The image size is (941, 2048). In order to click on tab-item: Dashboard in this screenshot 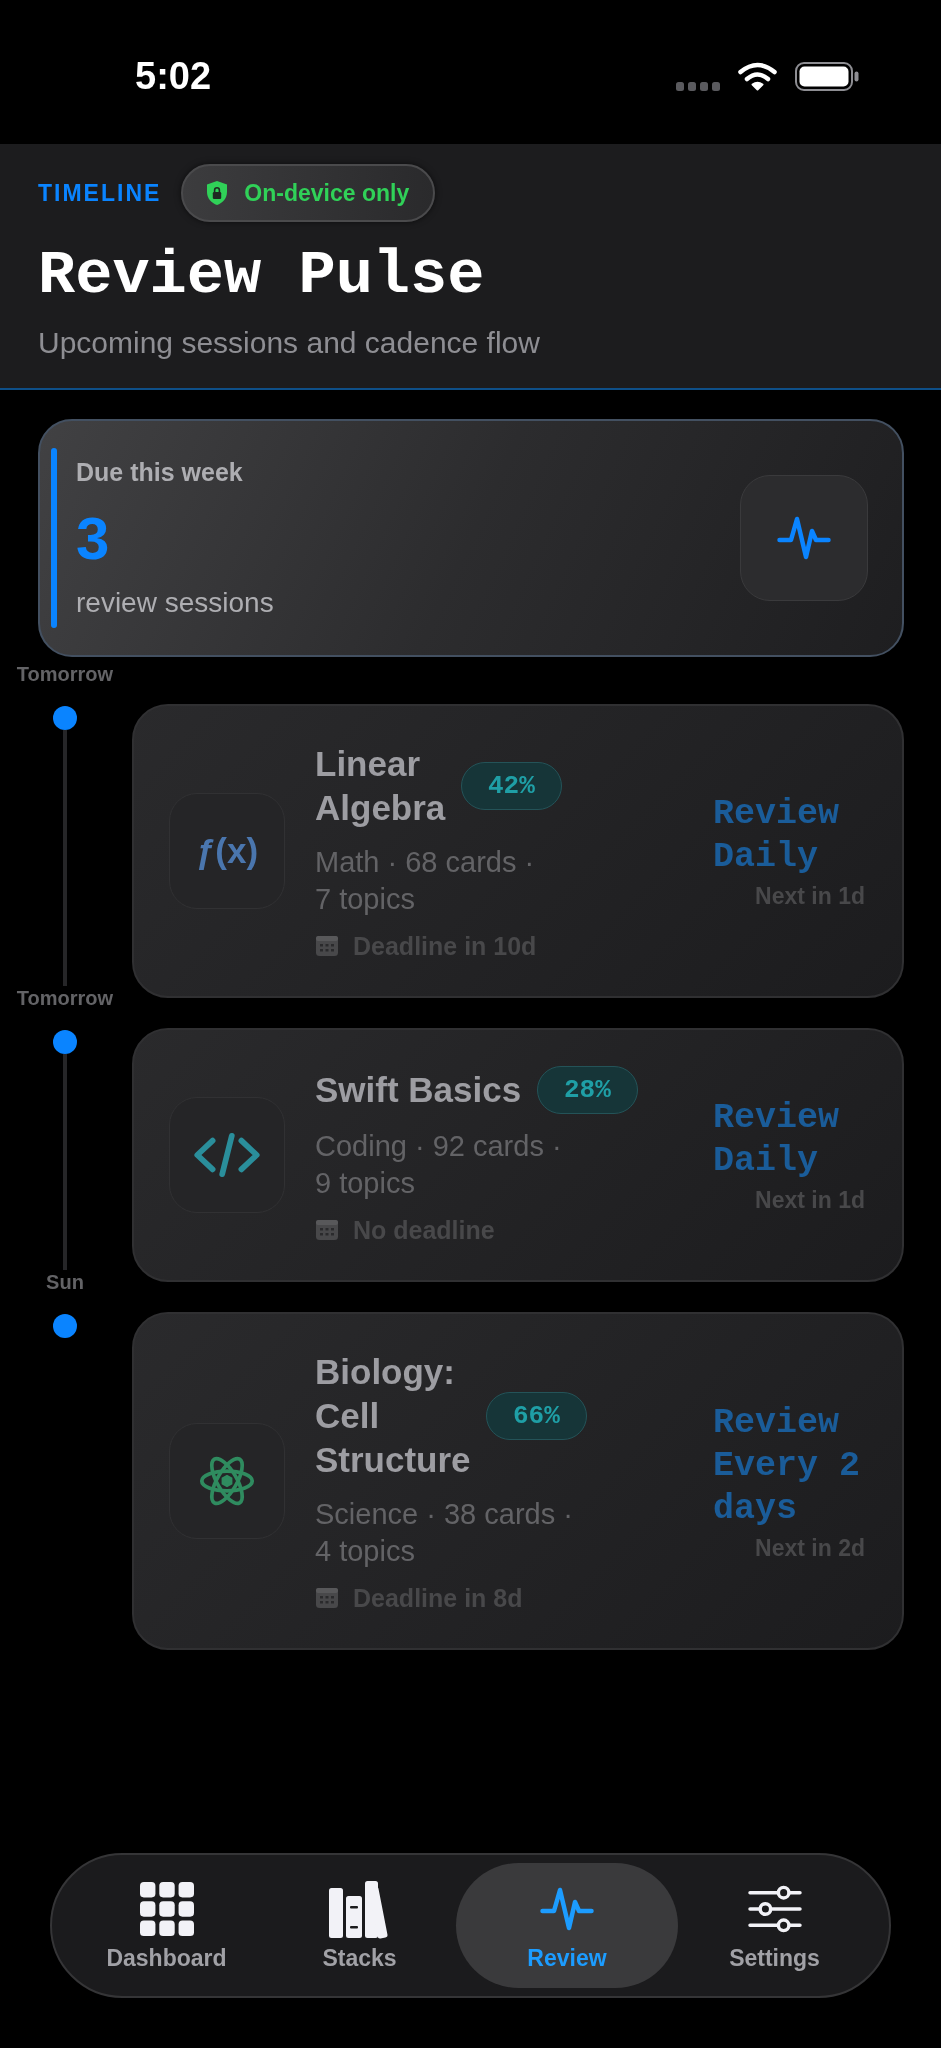, I will do `click(166, 1925)`.